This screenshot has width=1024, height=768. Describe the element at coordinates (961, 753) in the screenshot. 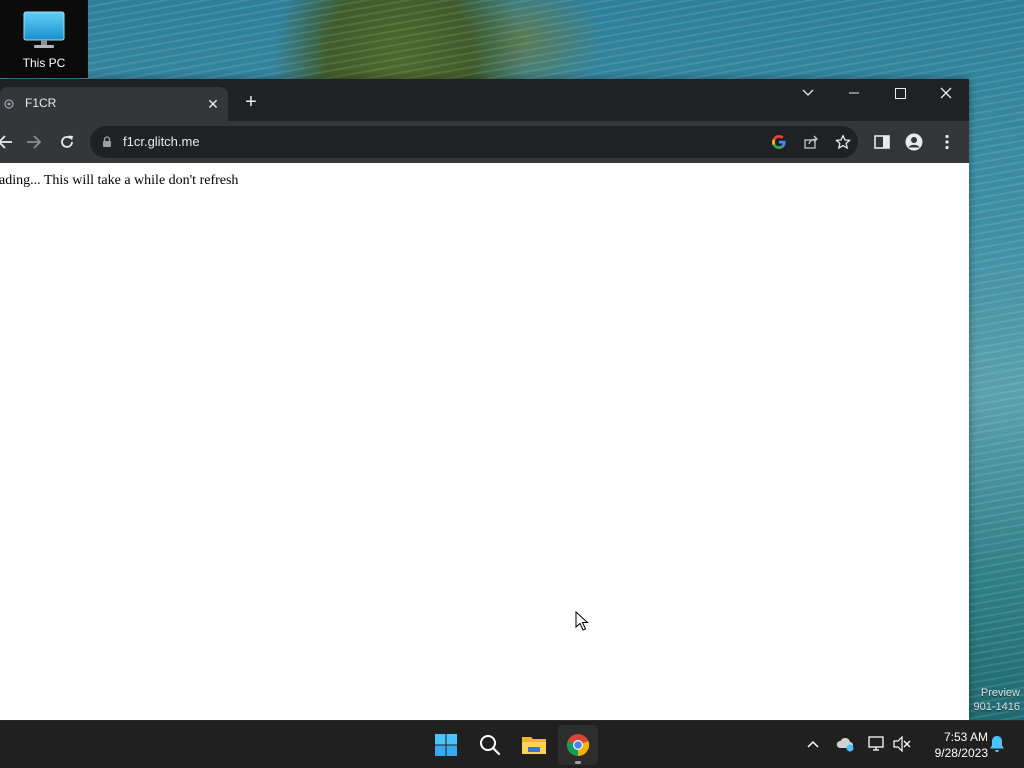

I see `clock-date: 9/28/2023` at that location.